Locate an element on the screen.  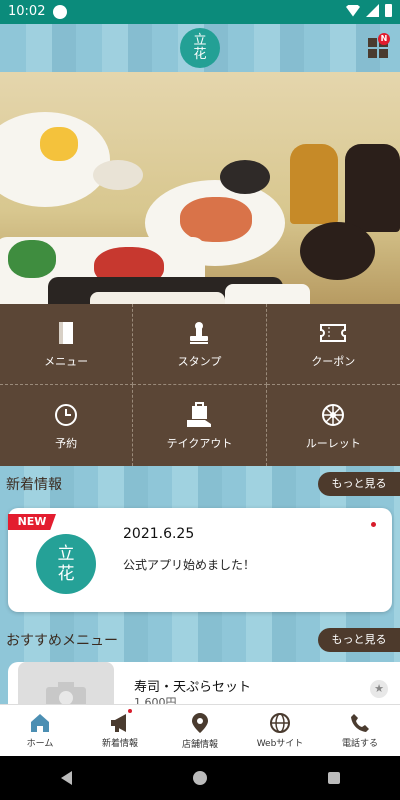
quick-menu-coupon-label: クーポン is located at coordinates (333, 361).